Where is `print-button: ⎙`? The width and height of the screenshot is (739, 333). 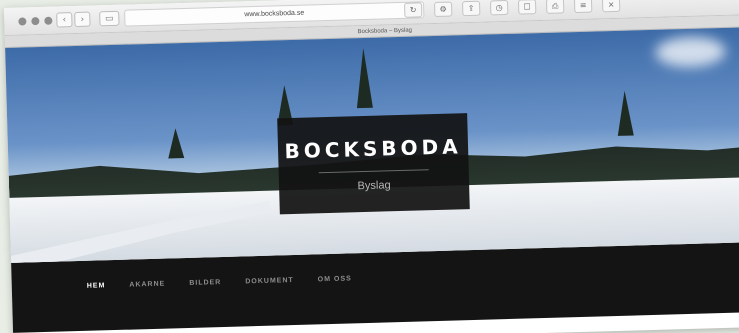 print-button: ⎙ is located at coordinates (555, 7).